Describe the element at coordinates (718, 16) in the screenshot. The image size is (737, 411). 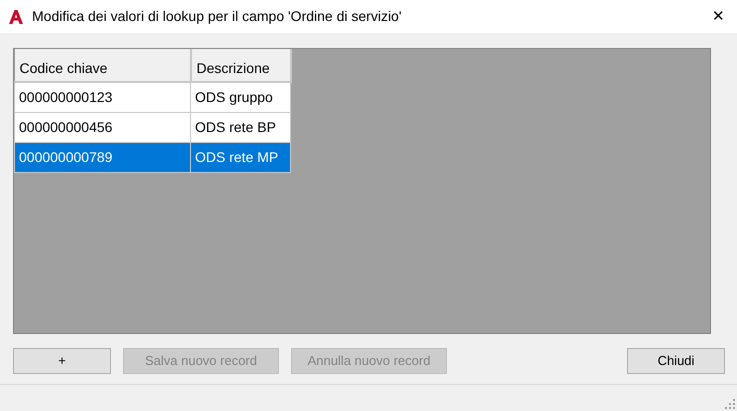
I see `close-button: ✕` at that location.